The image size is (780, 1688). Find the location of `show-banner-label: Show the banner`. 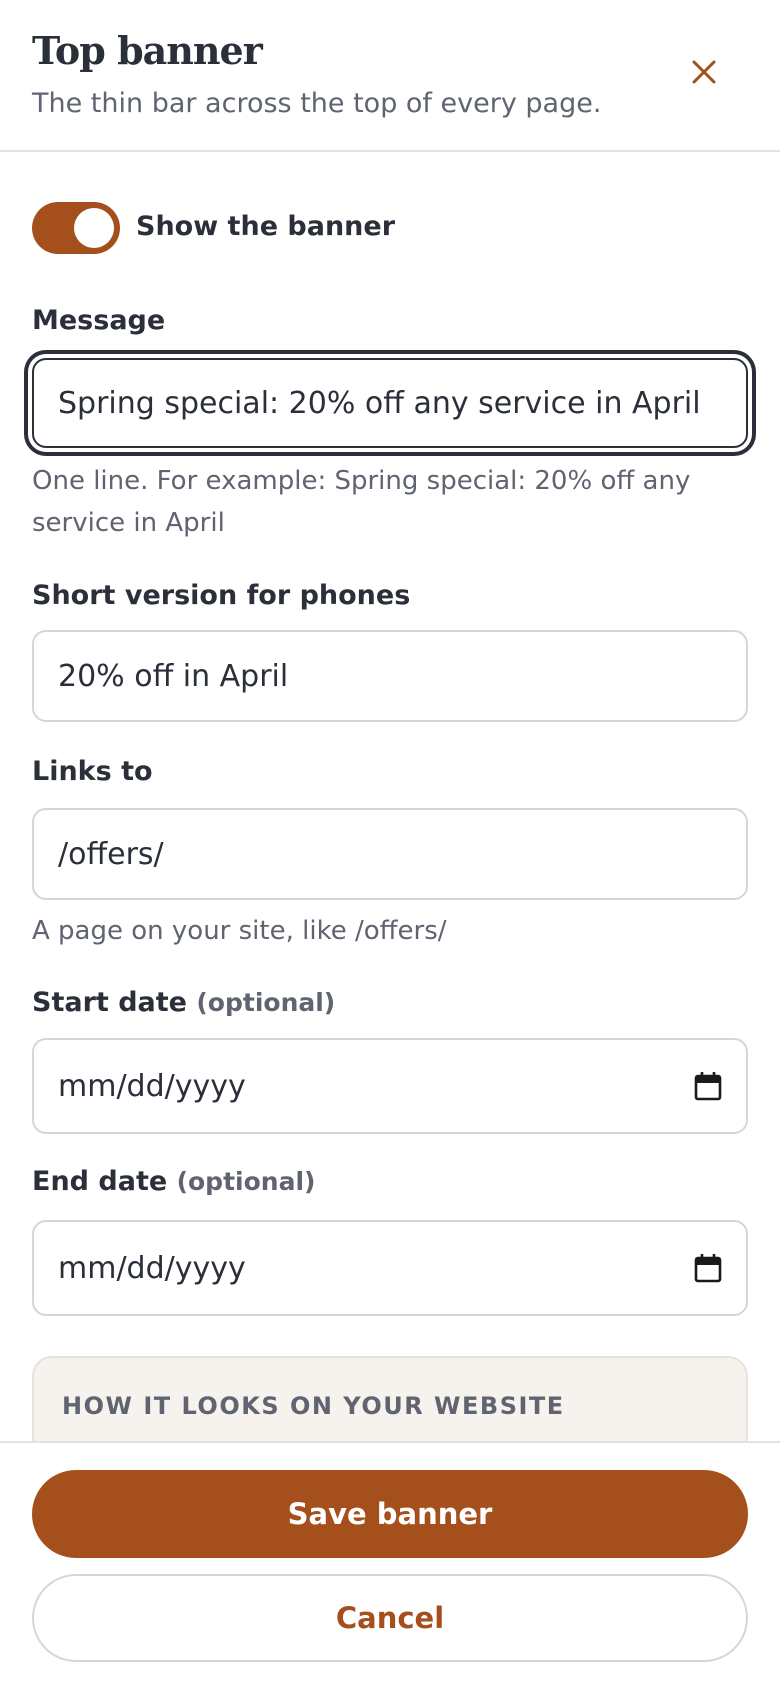

show-banner-label: Show the banner is located at coordinates (266, 226).